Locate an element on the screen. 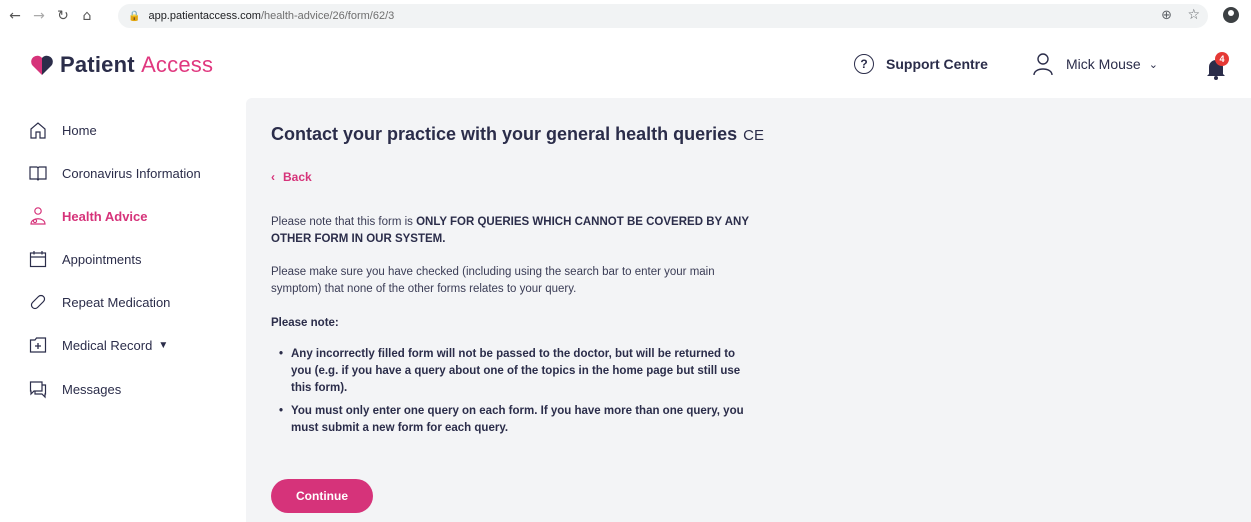 This screenshot has height=522, width=1251. sidebar-item-repeat-medication: Repeat Medication is located at coordinates (99, 302).